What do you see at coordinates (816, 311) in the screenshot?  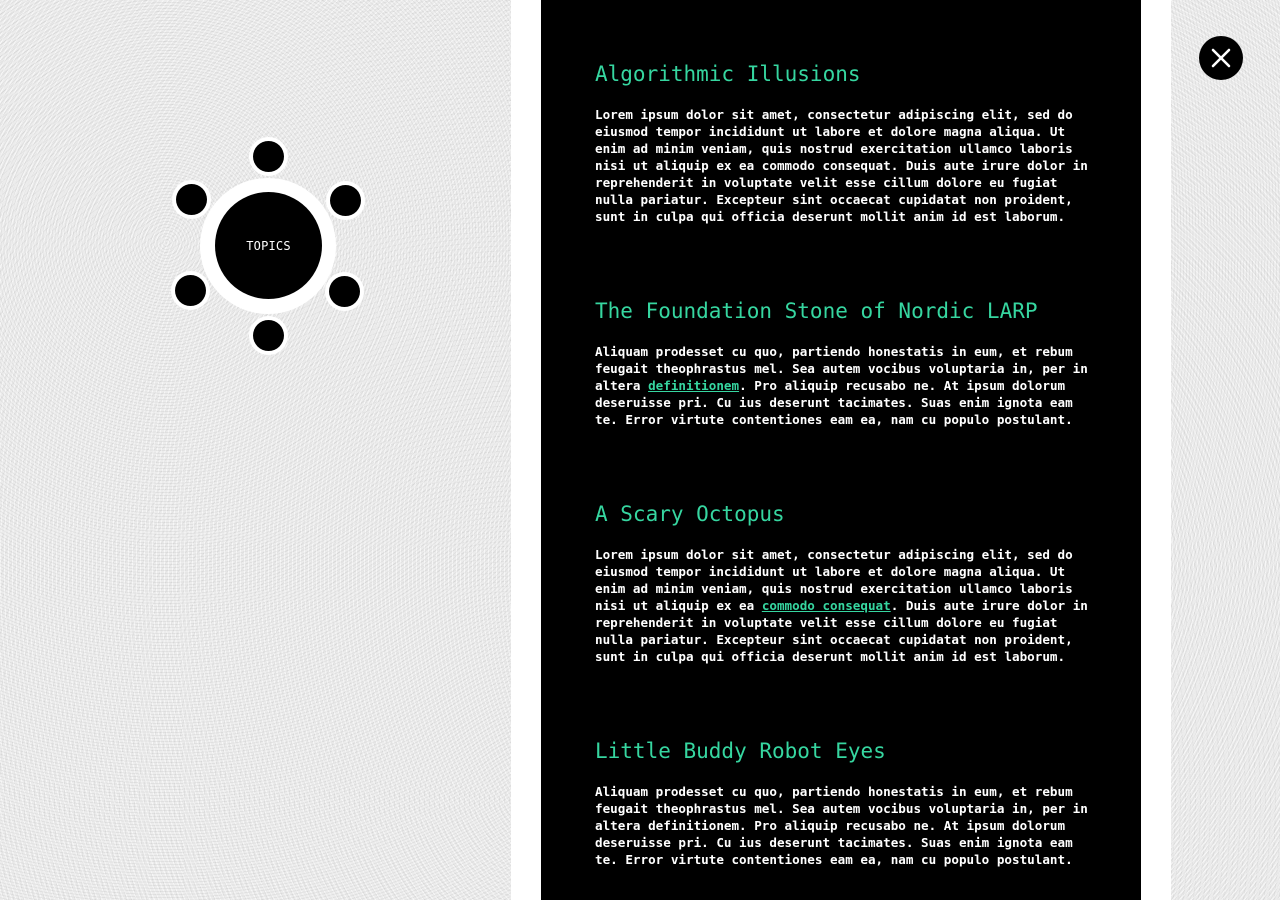 I see `article-title: The Foundation Stone of Nordic LARP` at bounding box center [816, 311].